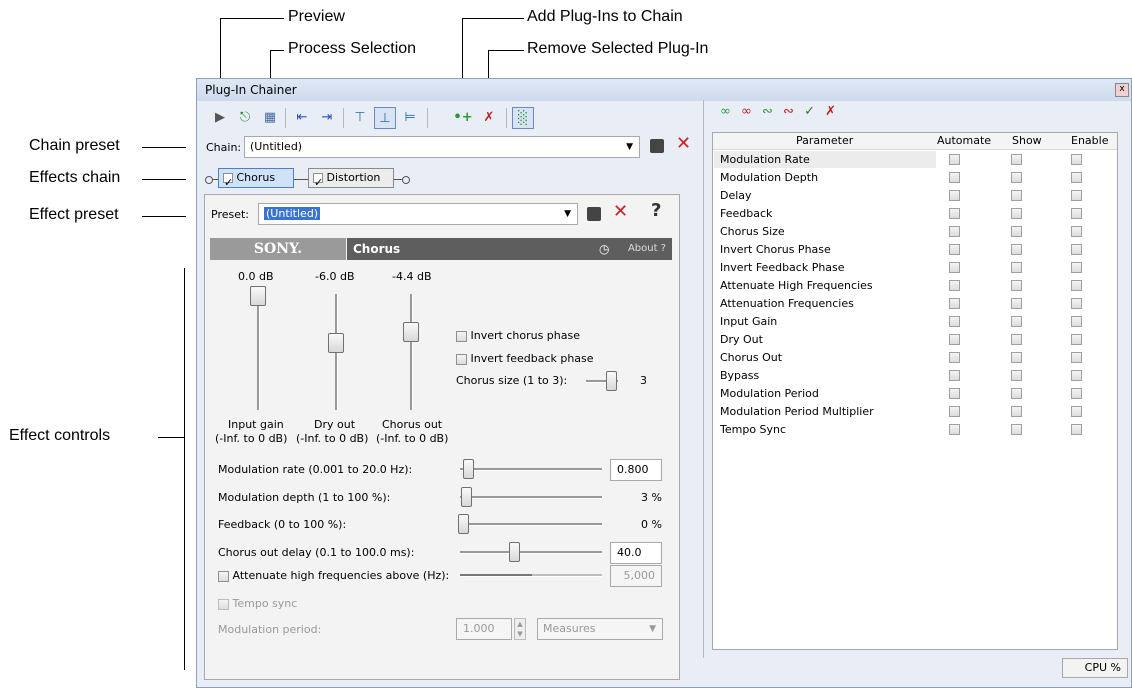  Describe the element at coordinates (797, 411) in the screenshot. I see `table-row: Modulation Period Multiplier` at that location.